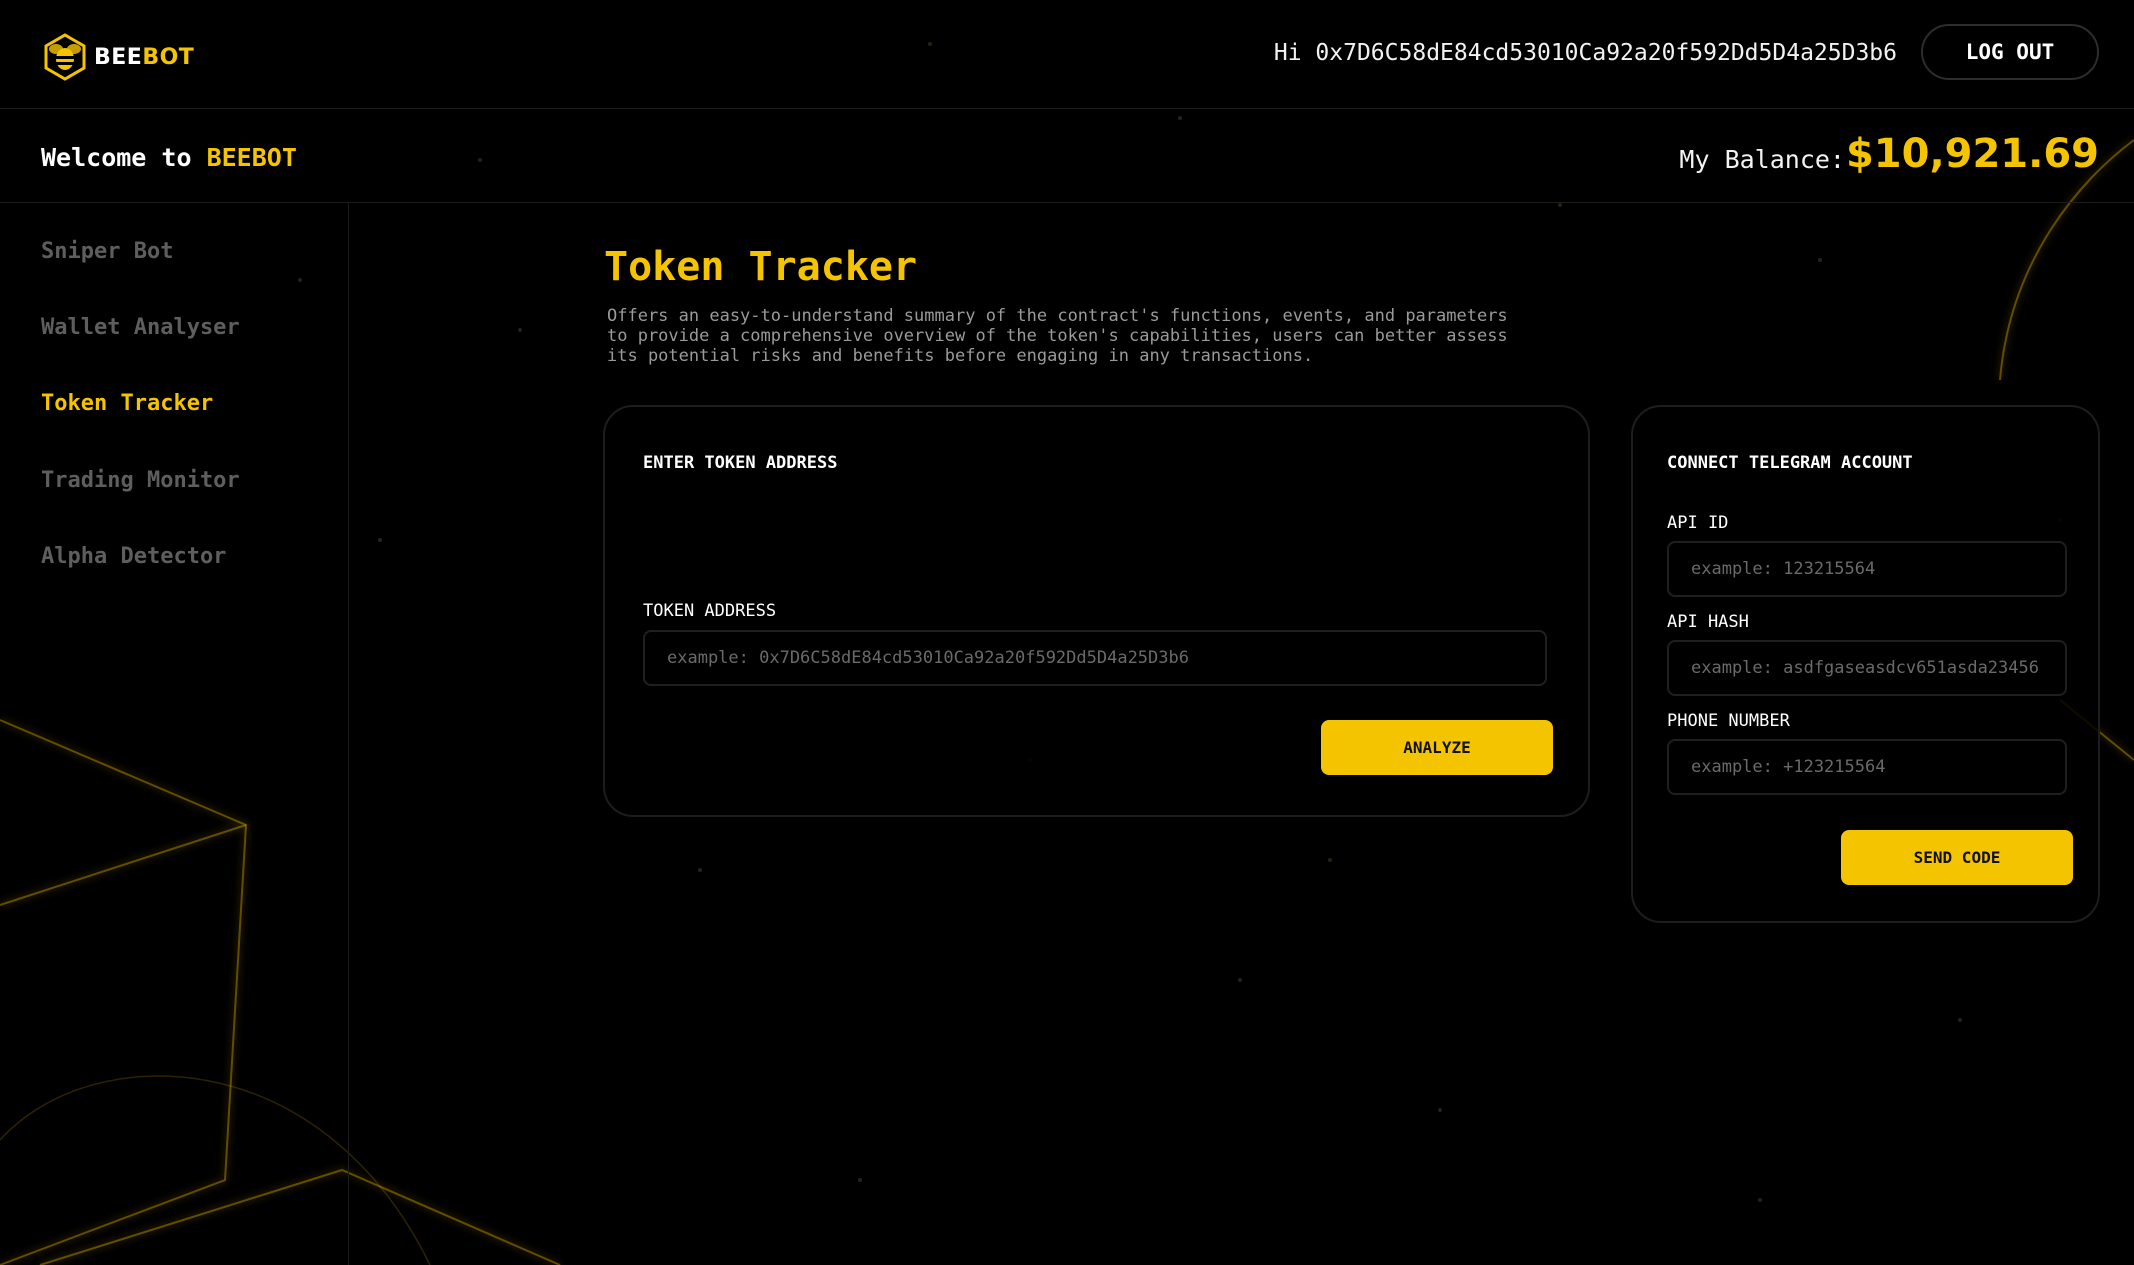 The image size is (2134, 1265). Describe the element at coordinates (1437, 747) in the screenshot. I see `analyze-button: ANALYZE` at that location.